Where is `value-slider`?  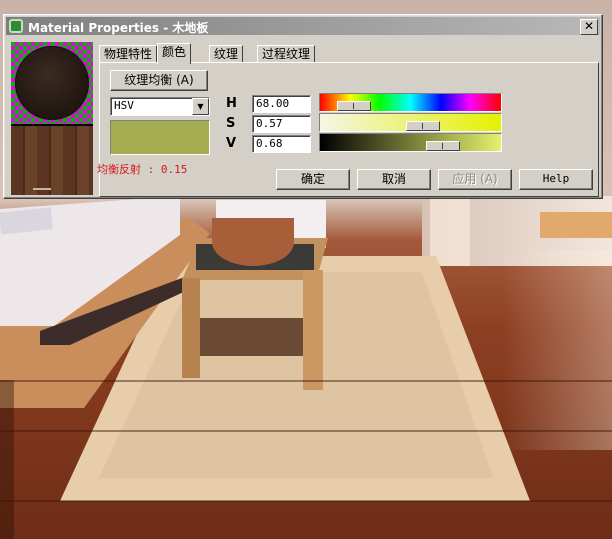
value-slider is located at coordinates (410, 142).